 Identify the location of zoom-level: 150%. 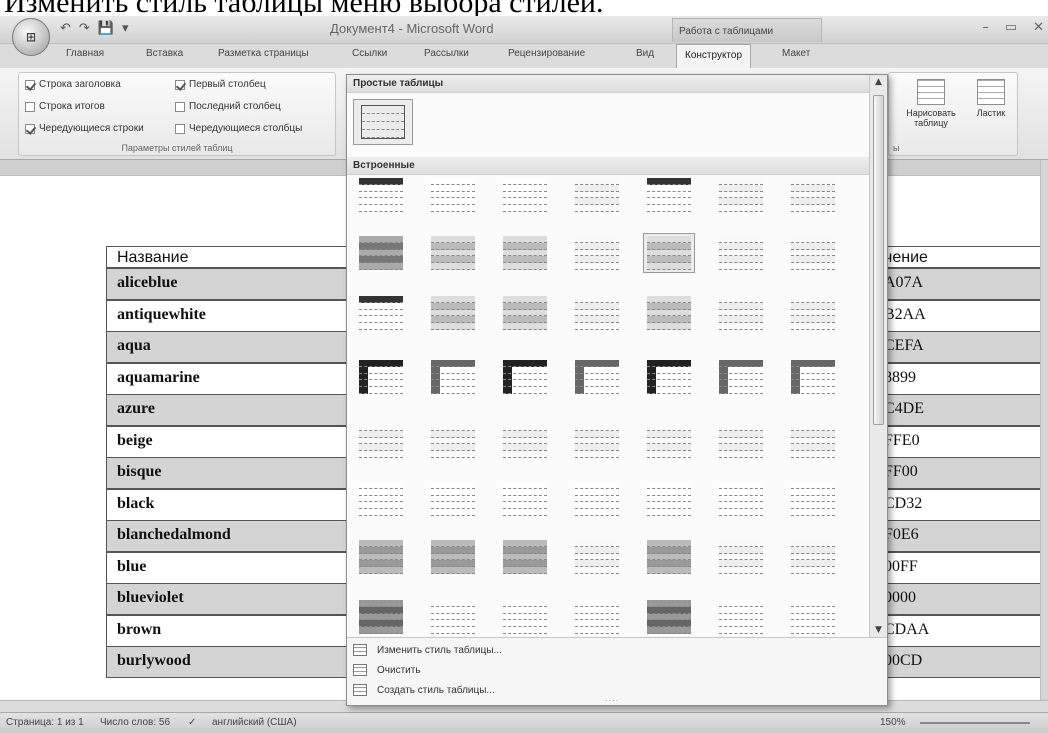
(893, 722).